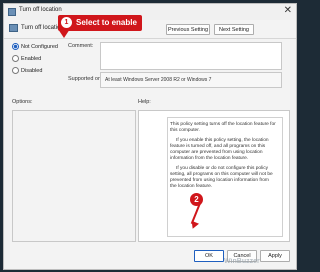 This screenshot has width=320, height=272. I want to click on radio-label: Enabled, so click(31, 58).